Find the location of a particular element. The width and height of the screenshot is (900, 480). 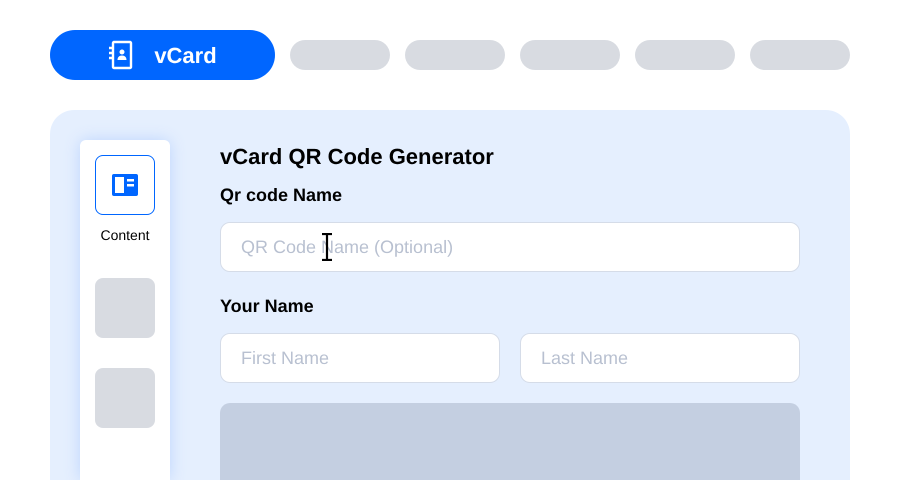

layout-icon is located at coordinates (125, 185).